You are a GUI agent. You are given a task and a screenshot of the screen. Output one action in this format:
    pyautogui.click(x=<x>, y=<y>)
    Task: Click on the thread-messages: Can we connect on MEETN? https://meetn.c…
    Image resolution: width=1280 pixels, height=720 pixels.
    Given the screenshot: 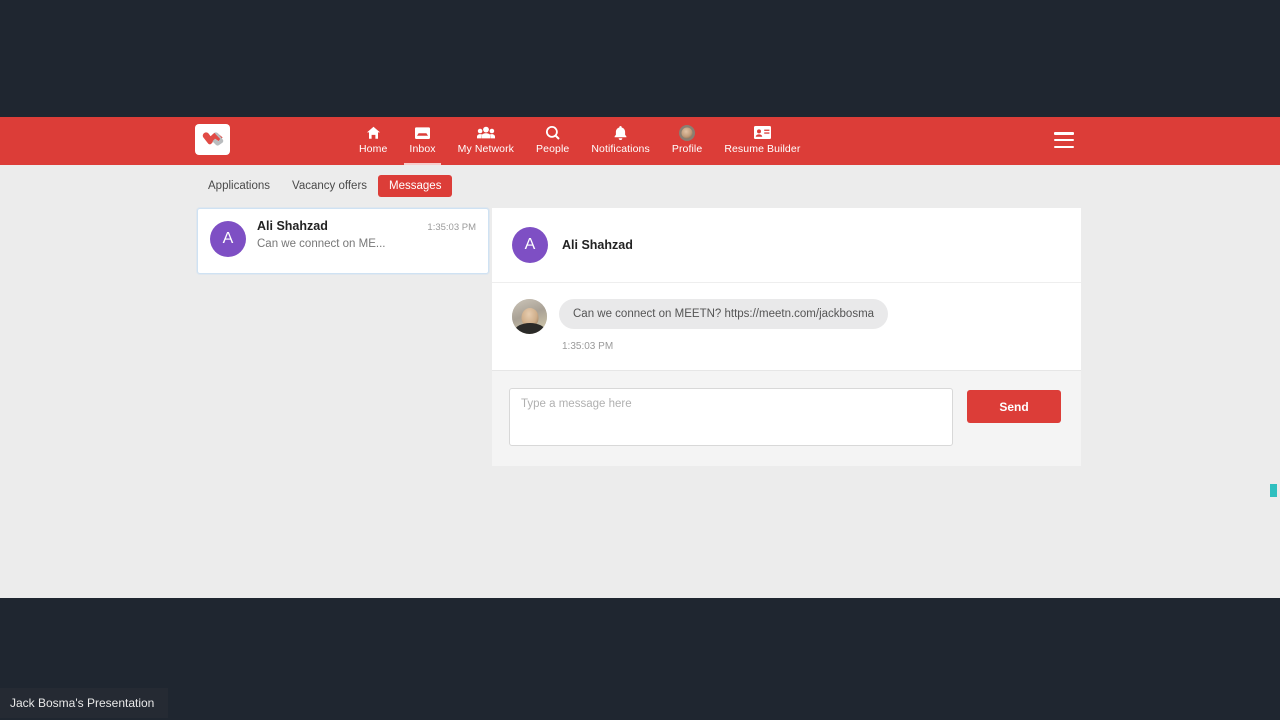 What is the action you would take?
    pyautogui.click(x=786, y=326)
    